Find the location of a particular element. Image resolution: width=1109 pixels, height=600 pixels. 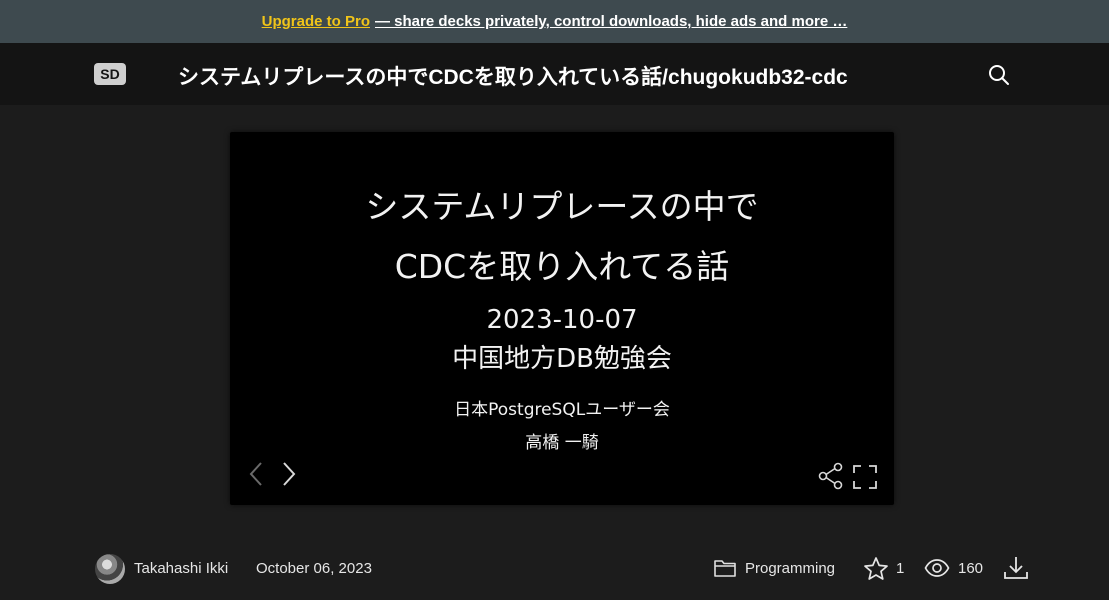

share-icon is located at coordinates (831, 476).